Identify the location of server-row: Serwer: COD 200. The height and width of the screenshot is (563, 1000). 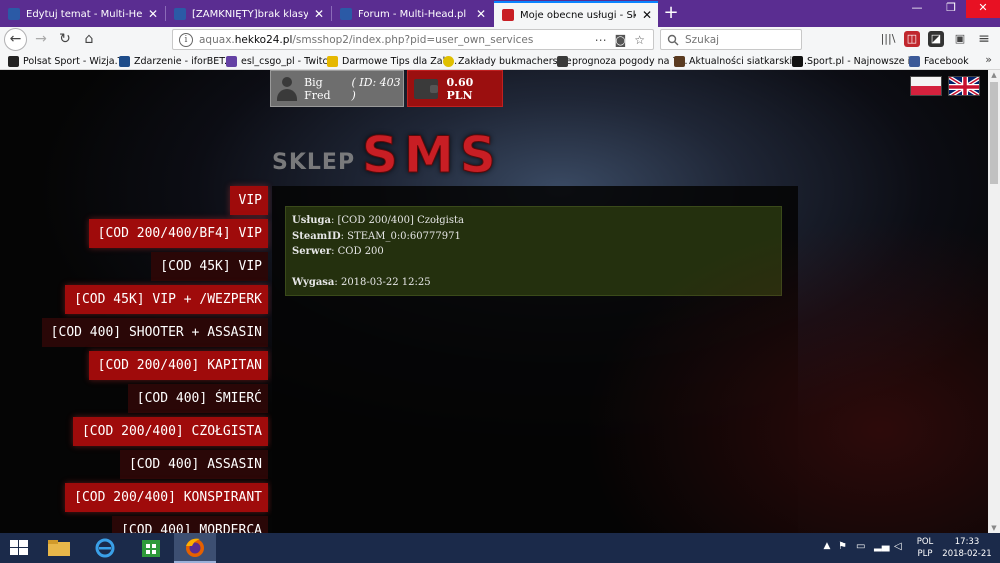
(338, 251).